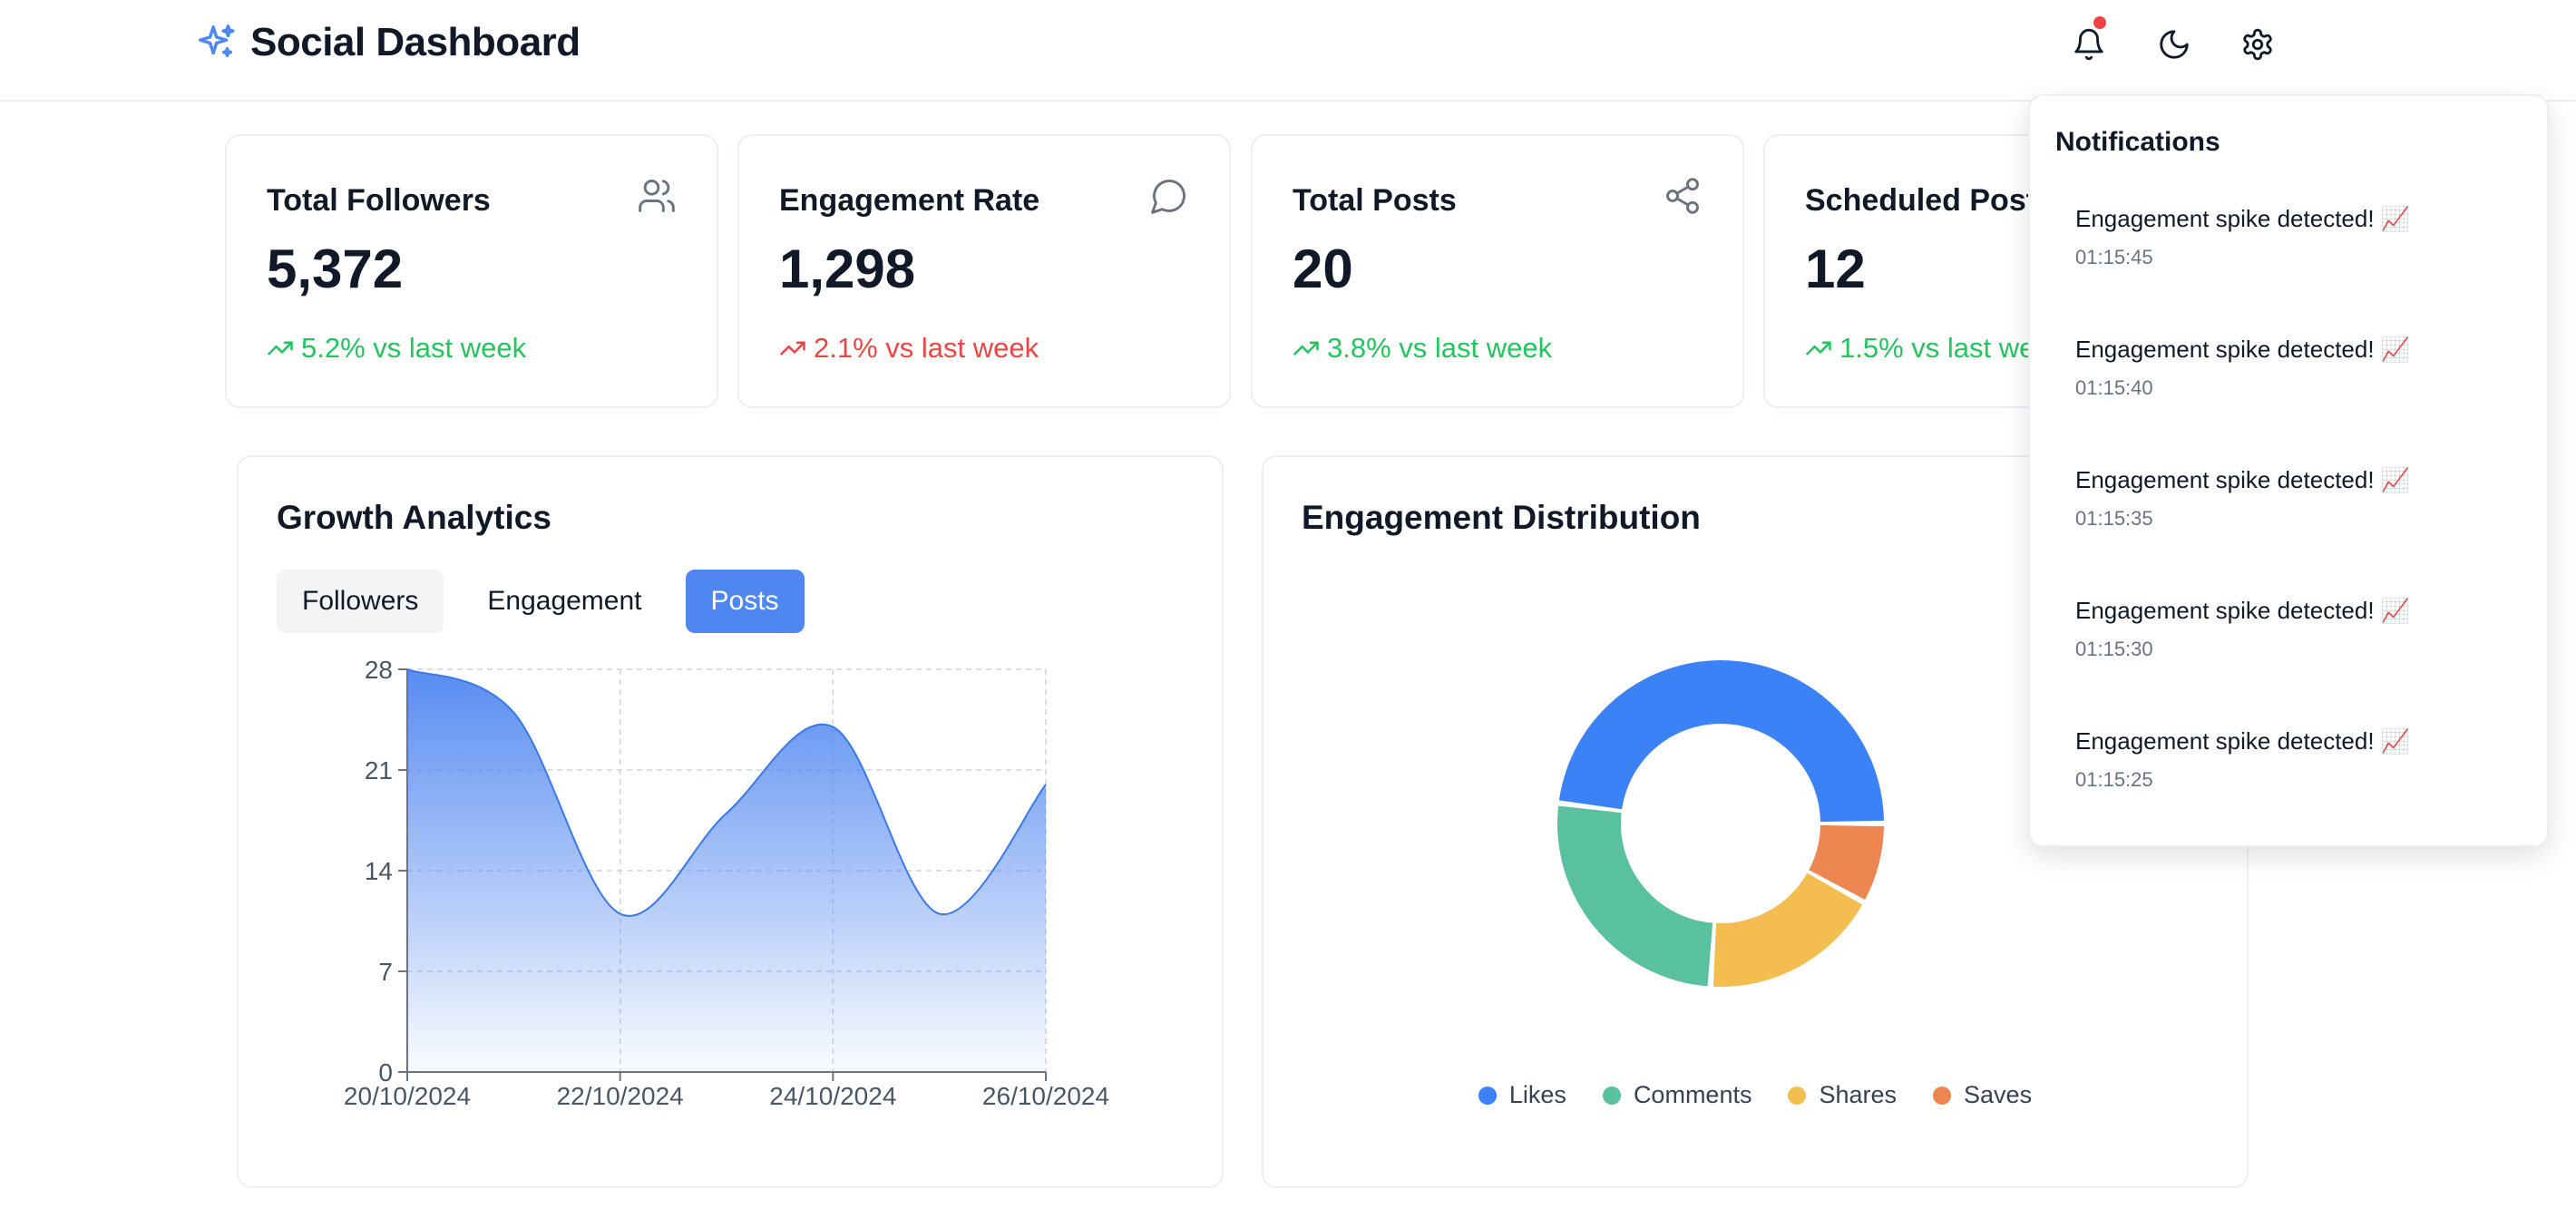 The image size is (2576, 1228). I want to click on stat-card-followers: Total Followers 5,372 5.2% vs last week, so click(471, 271).